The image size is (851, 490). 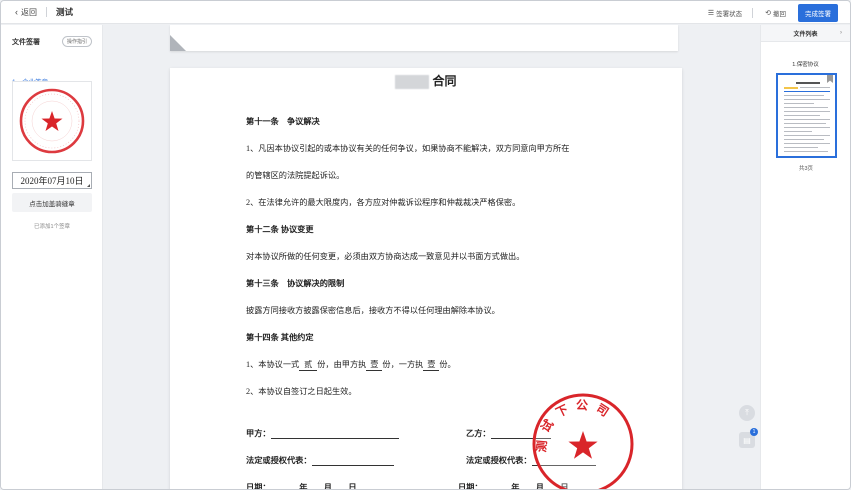 I want to click on page-fold-icon, so click(x=178, y=43).